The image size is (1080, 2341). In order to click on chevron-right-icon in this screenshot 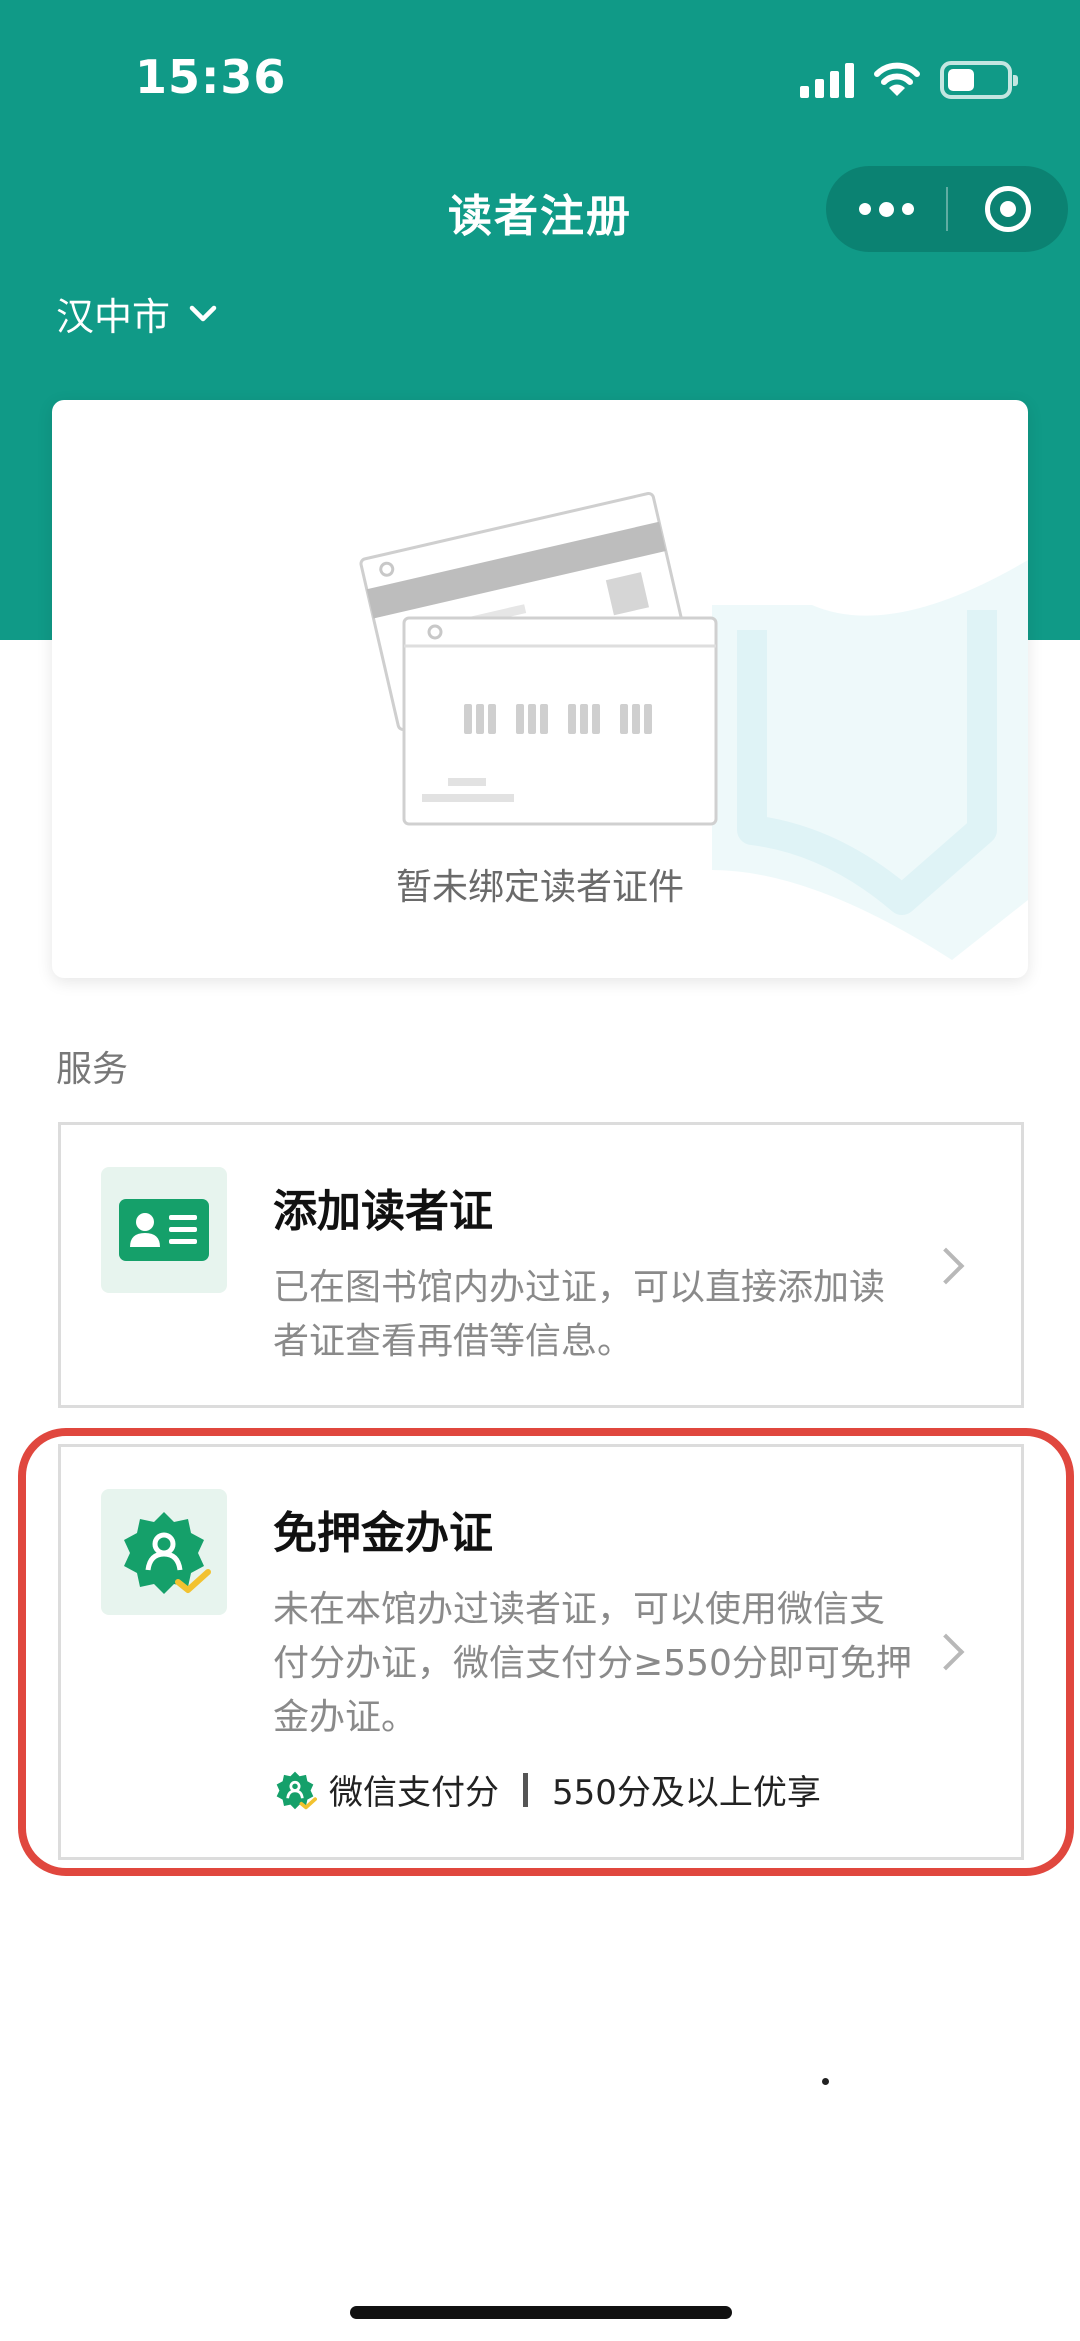, I will do `click(946, 1266)`.